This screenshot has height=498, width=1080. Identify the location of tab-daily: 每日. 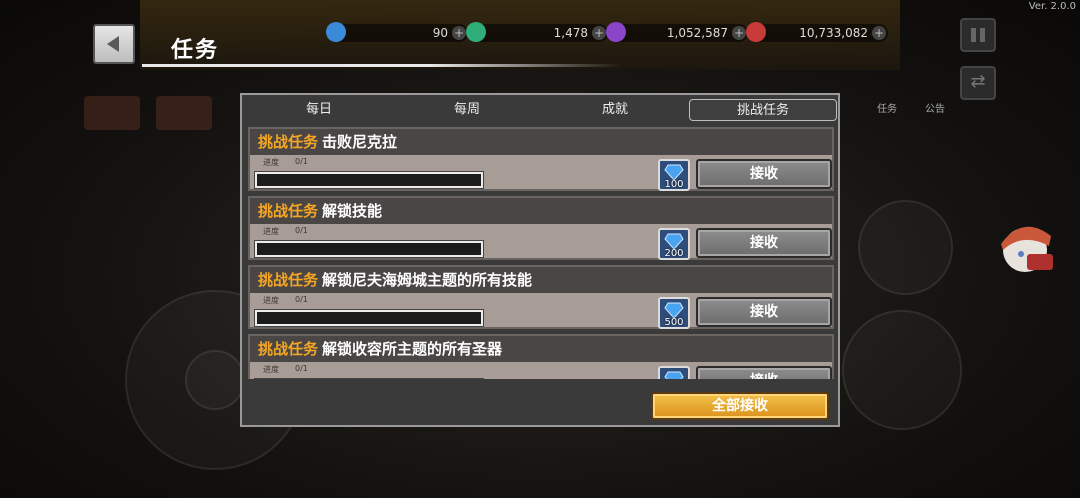
(319, 110).